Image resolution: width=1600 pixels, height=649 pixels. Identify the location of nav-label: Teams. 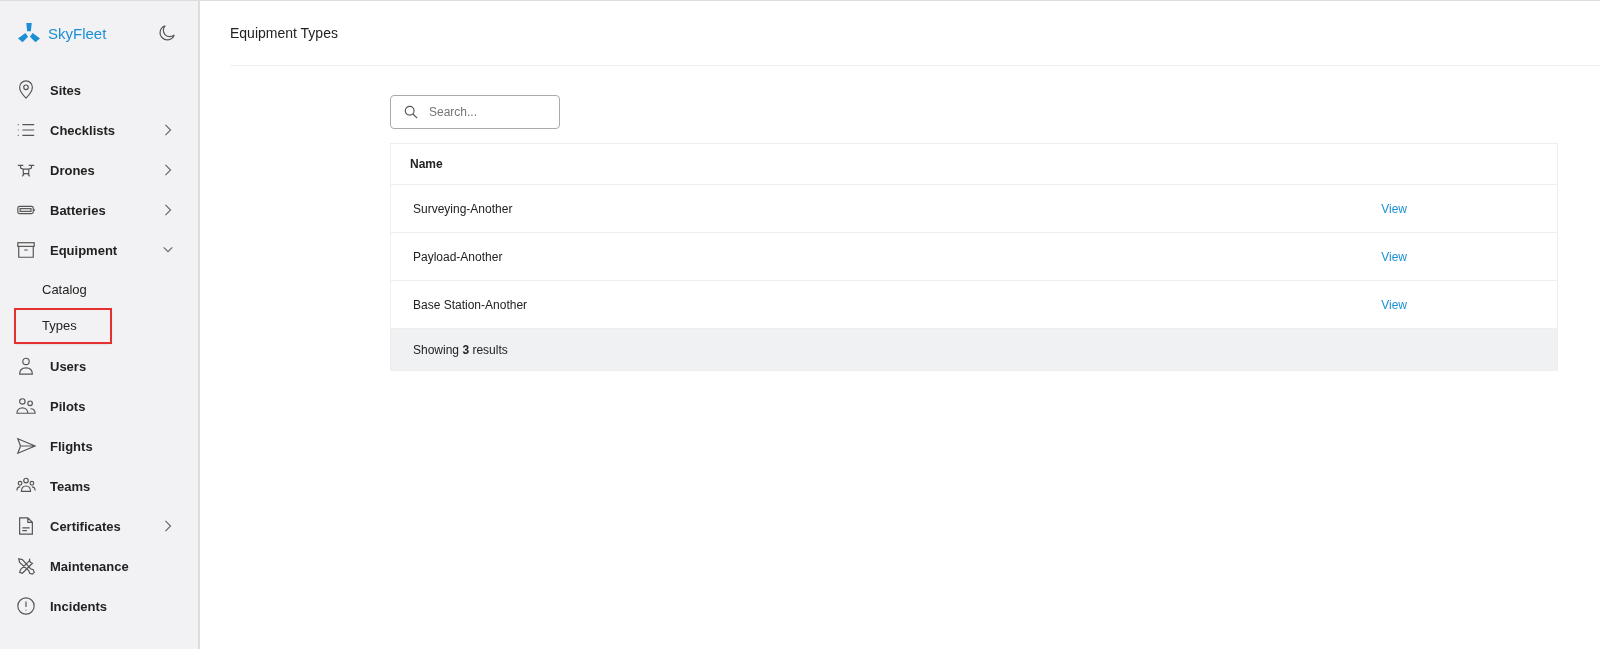
(71, 486).